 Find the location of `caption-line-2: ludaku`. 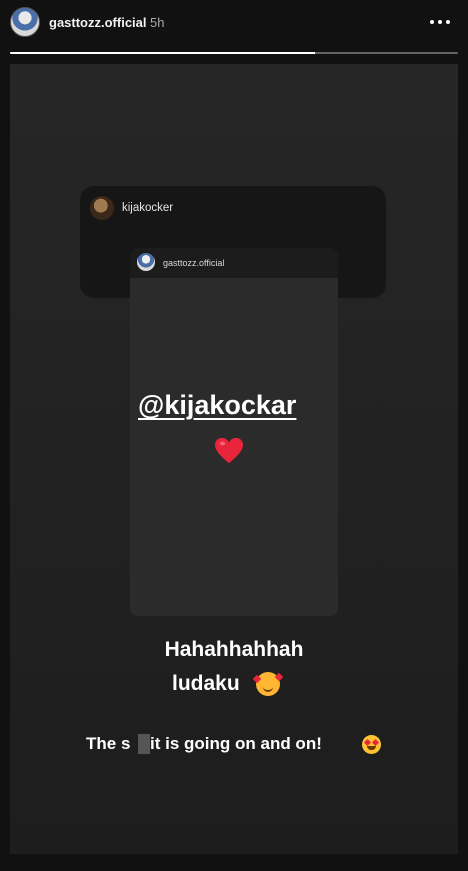

caption-line-2: ludaku is located at coordinates (206, 683).